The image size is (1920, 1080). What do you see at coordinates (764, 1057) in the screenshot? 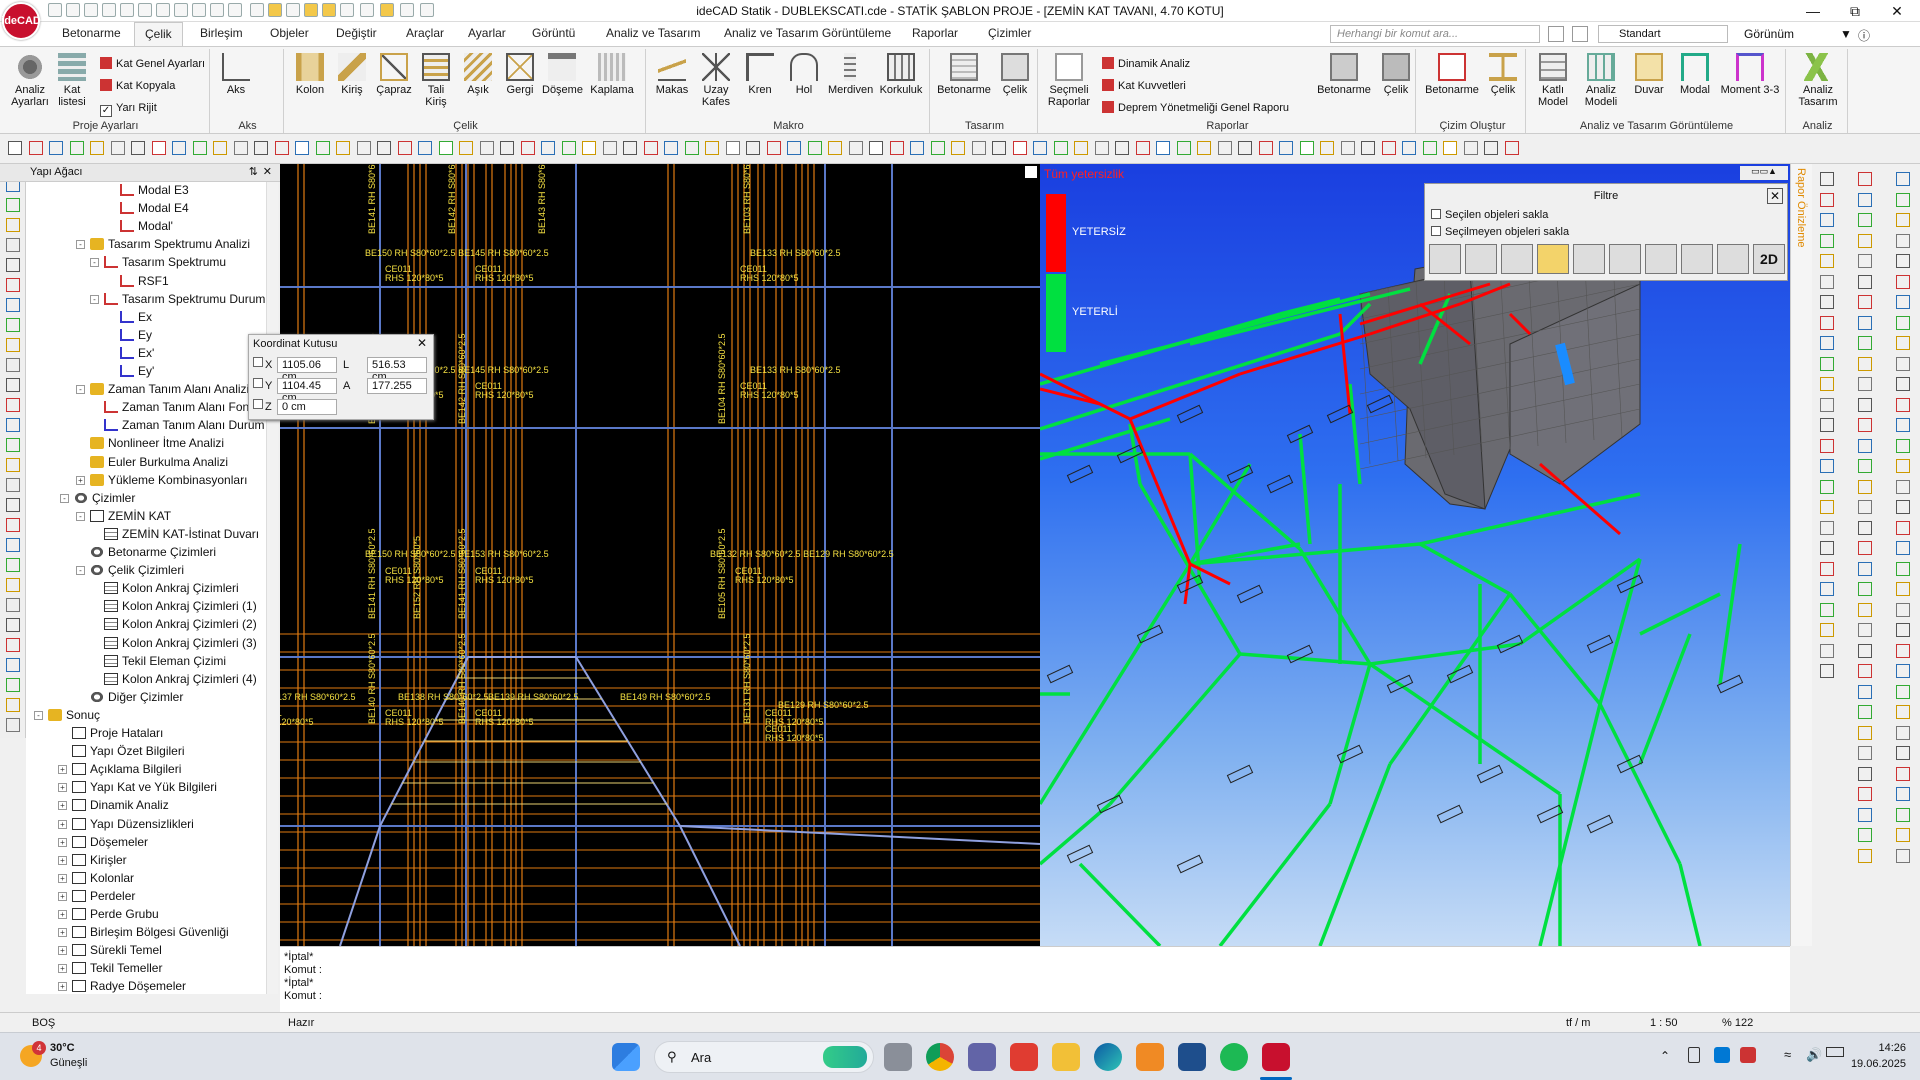
I see `taskbar-search: ⚲ Ara` at bounding box center [764, 1057].